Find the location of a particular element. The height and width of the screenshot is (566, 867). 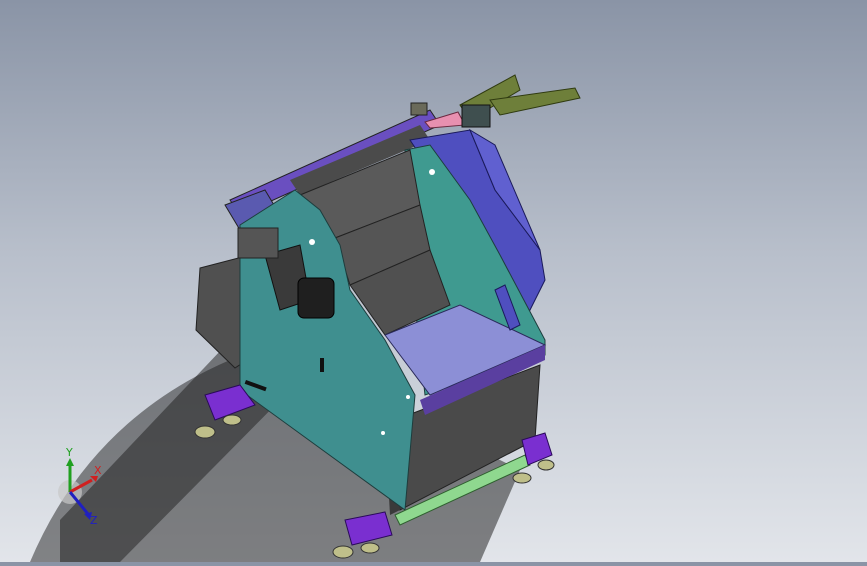

coordinate-triad: Y X Z is located at coordinates (80, 490).